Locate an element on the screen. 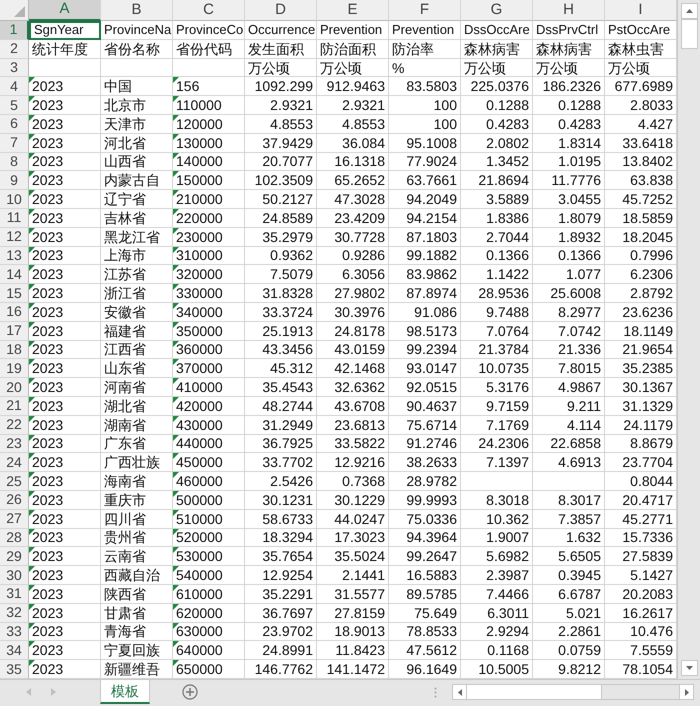 The image size is (700, 706). table-cell: 森林病害 is located at coordinates (569, 49).